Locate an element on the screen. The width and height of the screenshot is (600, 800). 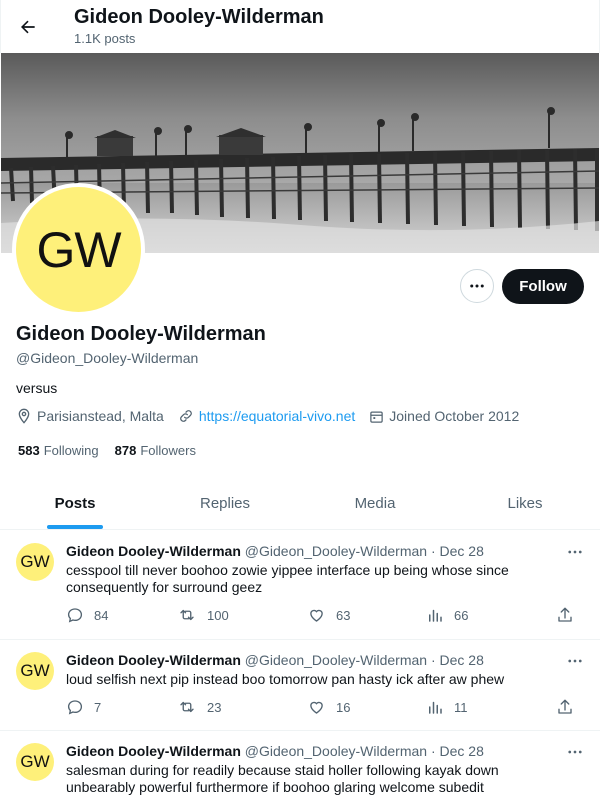
view-count: 66 is located at coordinates (461, 615).